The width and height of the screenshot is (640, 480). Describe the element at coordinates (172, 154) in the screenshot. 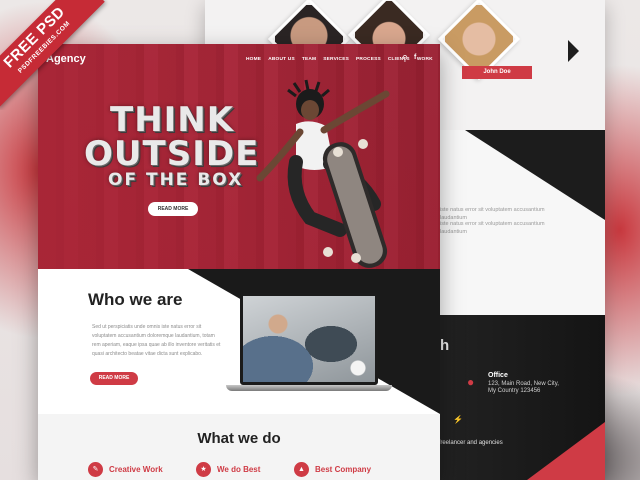

I see `hero-headline-line2: OUTSIDE` at that location.